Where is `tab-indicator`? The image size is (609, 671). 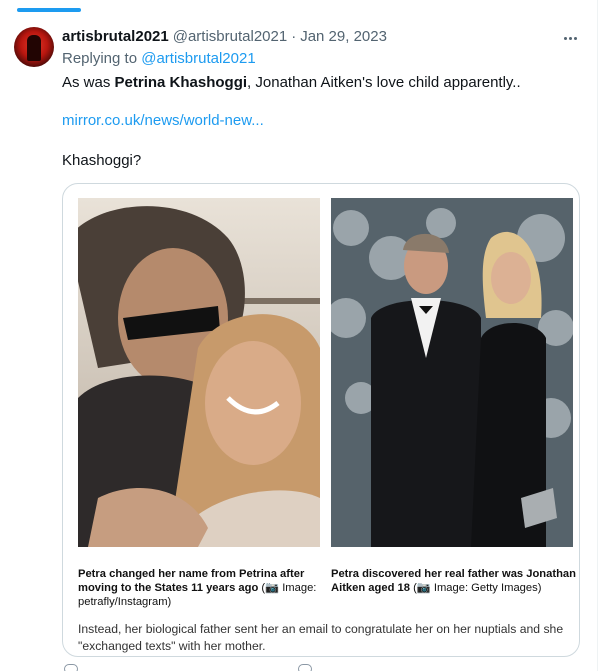 tab-indicator is located at coordinates (49, 10).